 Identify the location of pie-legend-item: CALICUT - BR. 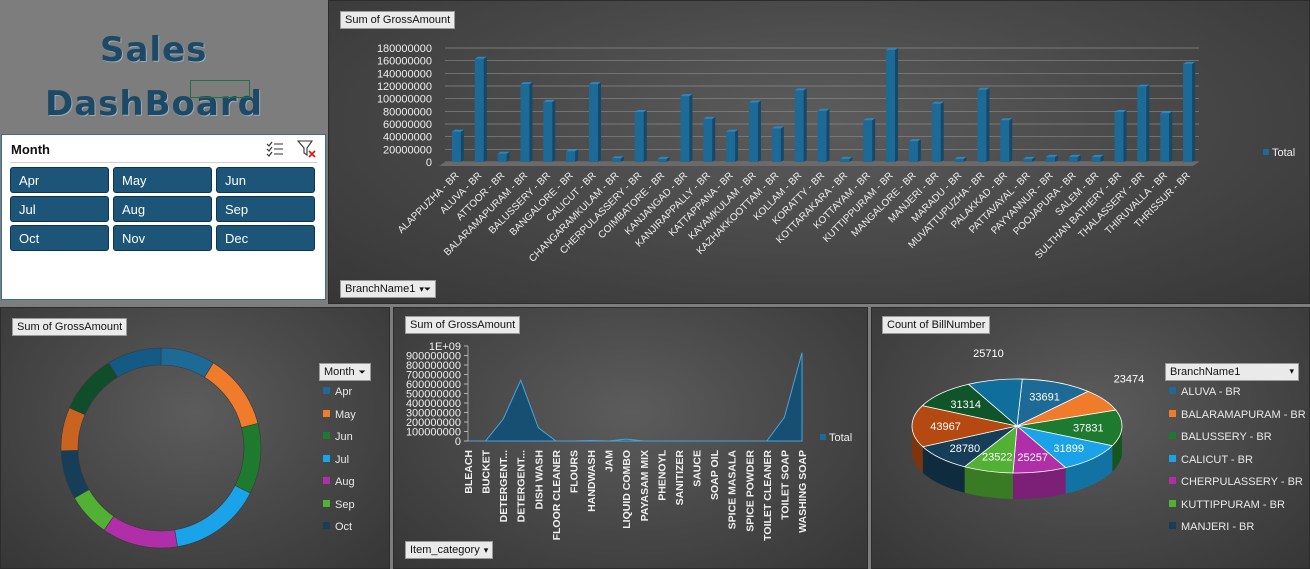
(1211, 460).